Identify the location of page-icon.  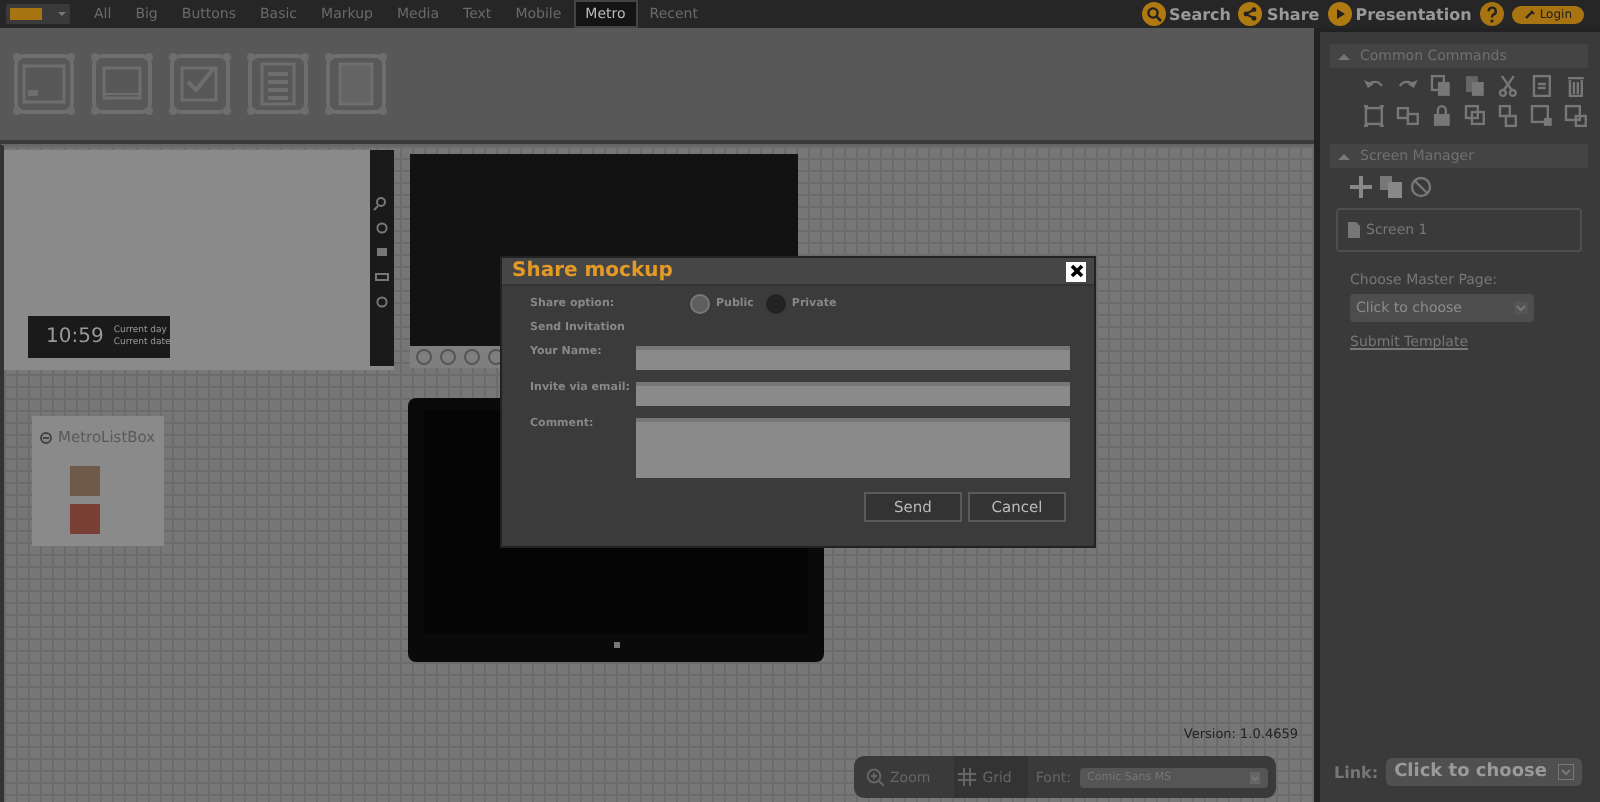
(1354, 230).